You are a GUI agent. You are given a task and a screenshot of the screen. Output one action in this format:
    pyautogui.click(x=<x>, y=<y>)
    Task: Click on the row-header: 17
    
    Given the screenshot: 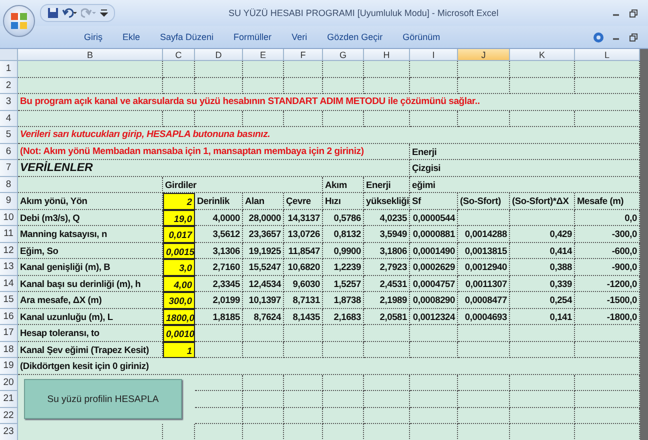 What is the action you would take?
    pyautogui.click(x=9, y=333)
    